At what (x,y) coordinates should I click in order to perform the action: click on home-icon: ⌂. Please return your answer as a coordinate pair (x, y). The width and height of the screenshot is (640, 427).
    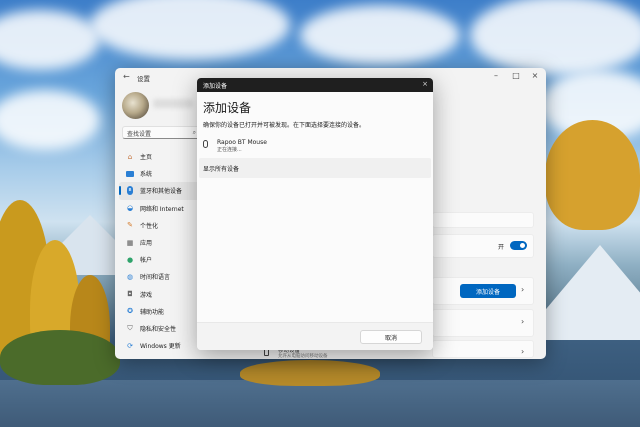
    Looking at the image, I should click on (130, 156).